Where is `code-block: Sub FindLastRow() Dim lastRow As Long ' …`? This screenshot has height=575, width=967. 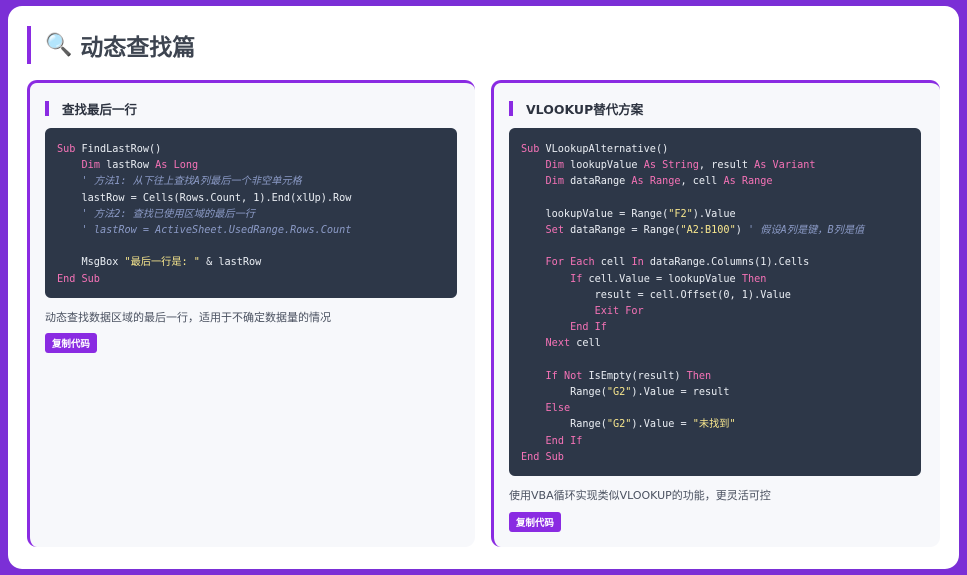 code-block: Sub FindLastRow() Dim lastRow As Long ' … is located at coordinates (251, 213).